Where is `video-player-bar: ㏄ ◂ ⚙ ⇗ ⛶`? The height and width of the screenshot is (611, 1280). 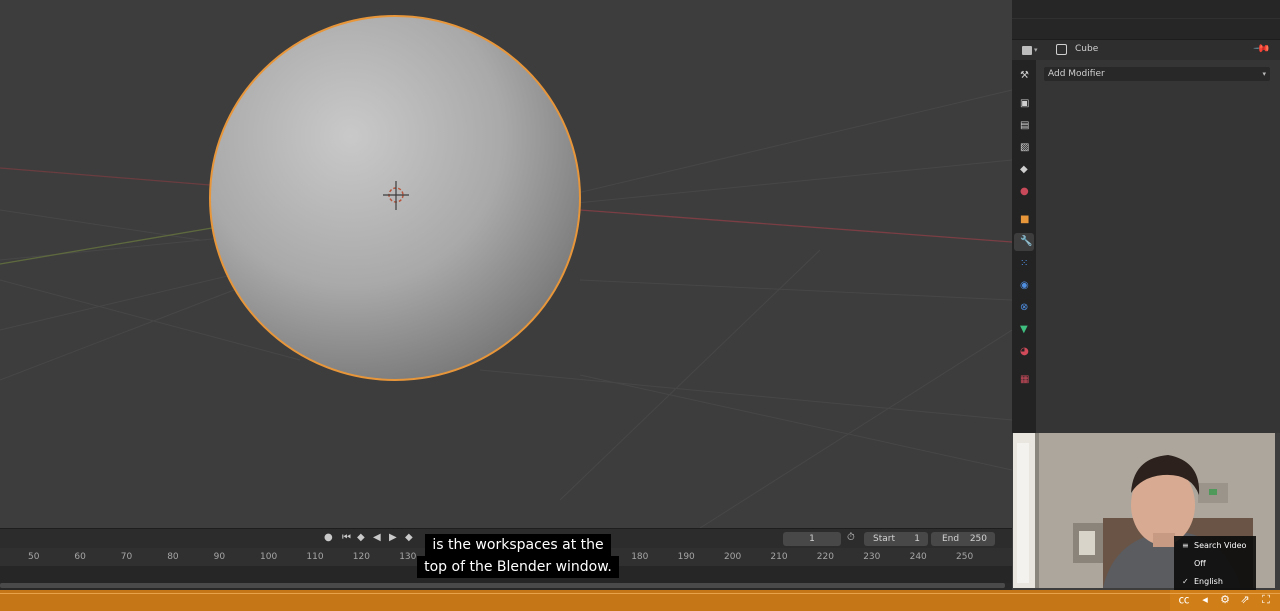 video-player-bar: ㏄ ◂ ⚙ ⇗ ⛶ is located at coordinates (640, 600).